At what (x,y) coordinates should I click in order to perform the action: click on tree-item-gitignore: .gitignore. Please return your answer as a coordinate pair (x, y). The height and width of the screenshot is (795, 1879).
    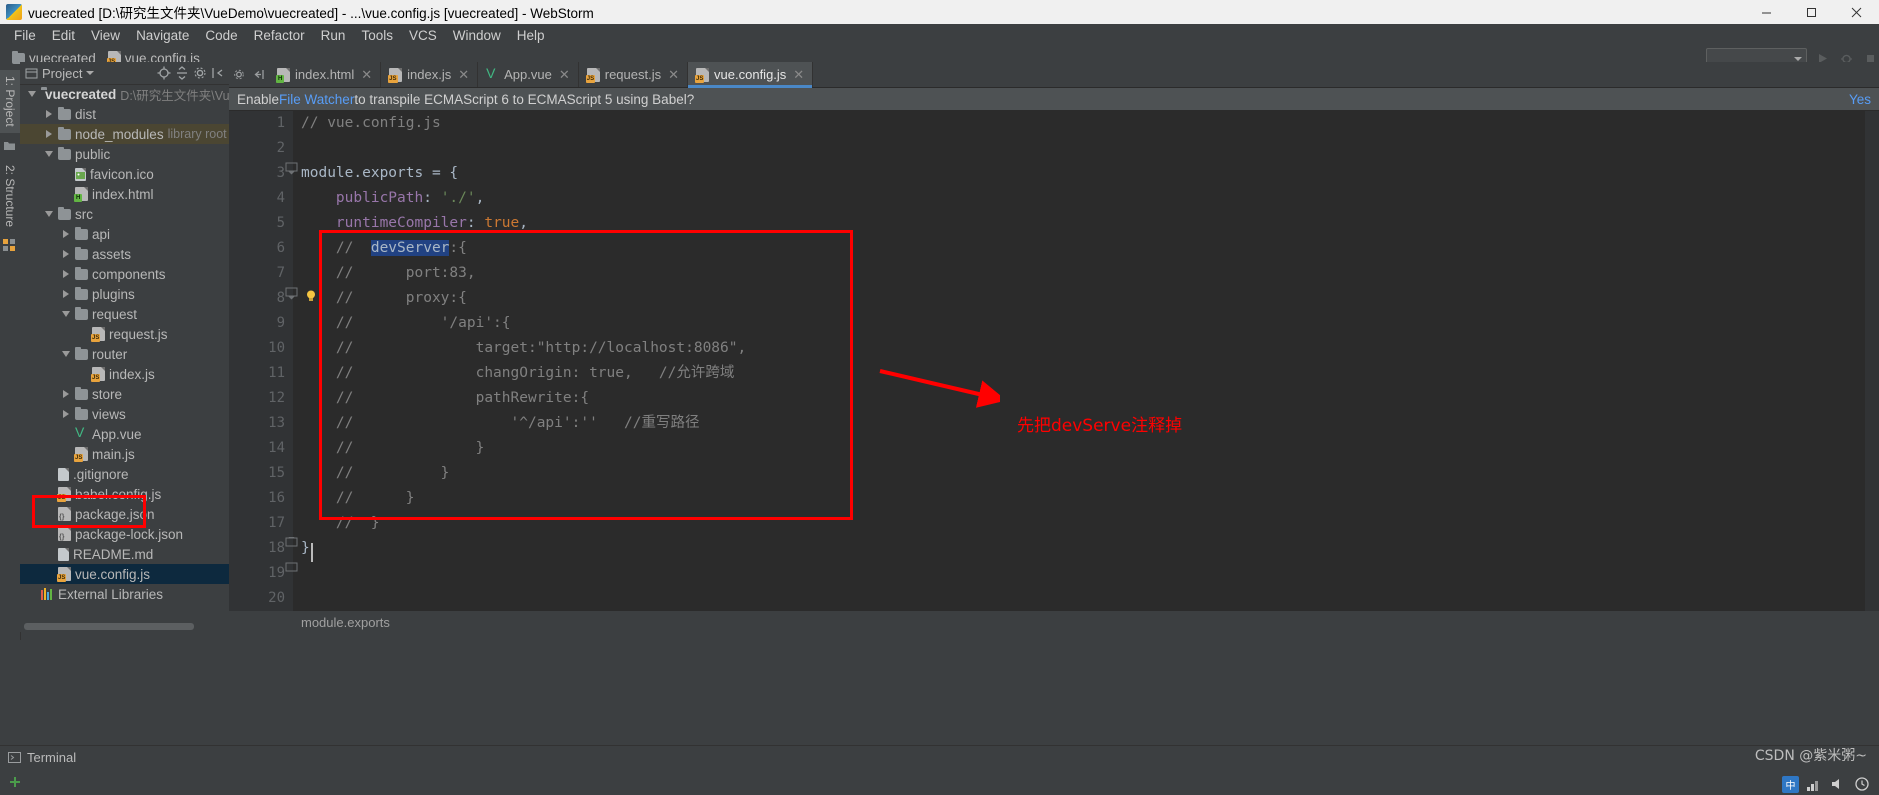
    Looking at the image, I should click on (124, 474).